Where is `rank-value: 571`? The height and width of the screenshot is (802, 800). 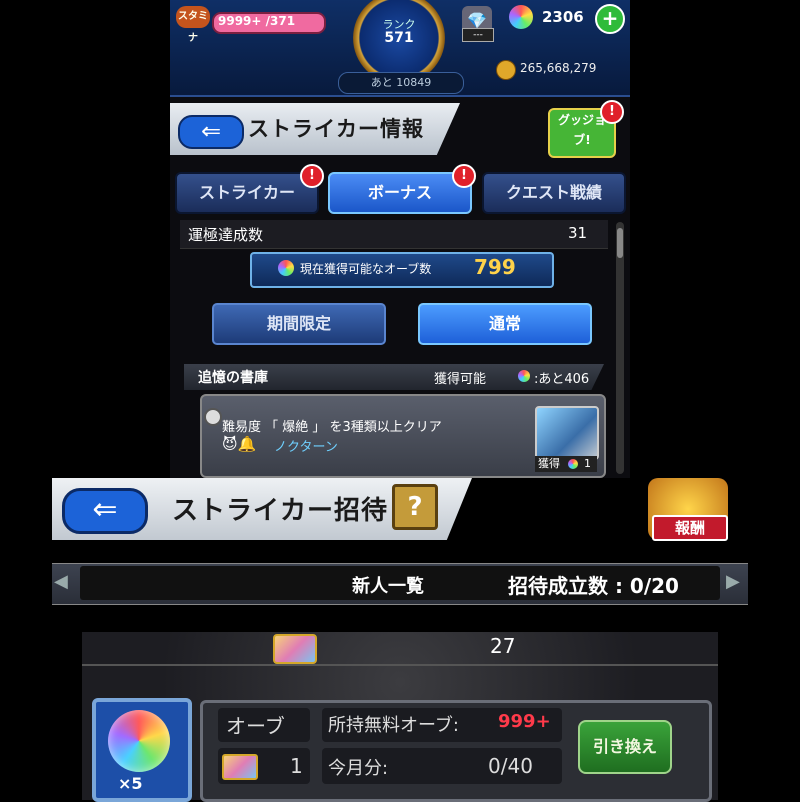 rank-value: 571 is located at coordinates (399, 38).